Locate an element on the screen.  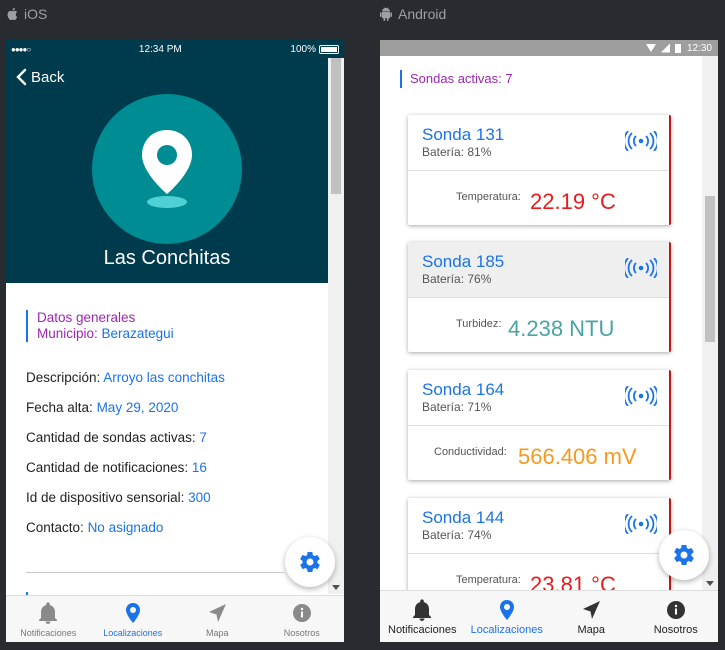
general-info-block: Datos generales Municipio: Berazategui is located at coordinates (171, 326).